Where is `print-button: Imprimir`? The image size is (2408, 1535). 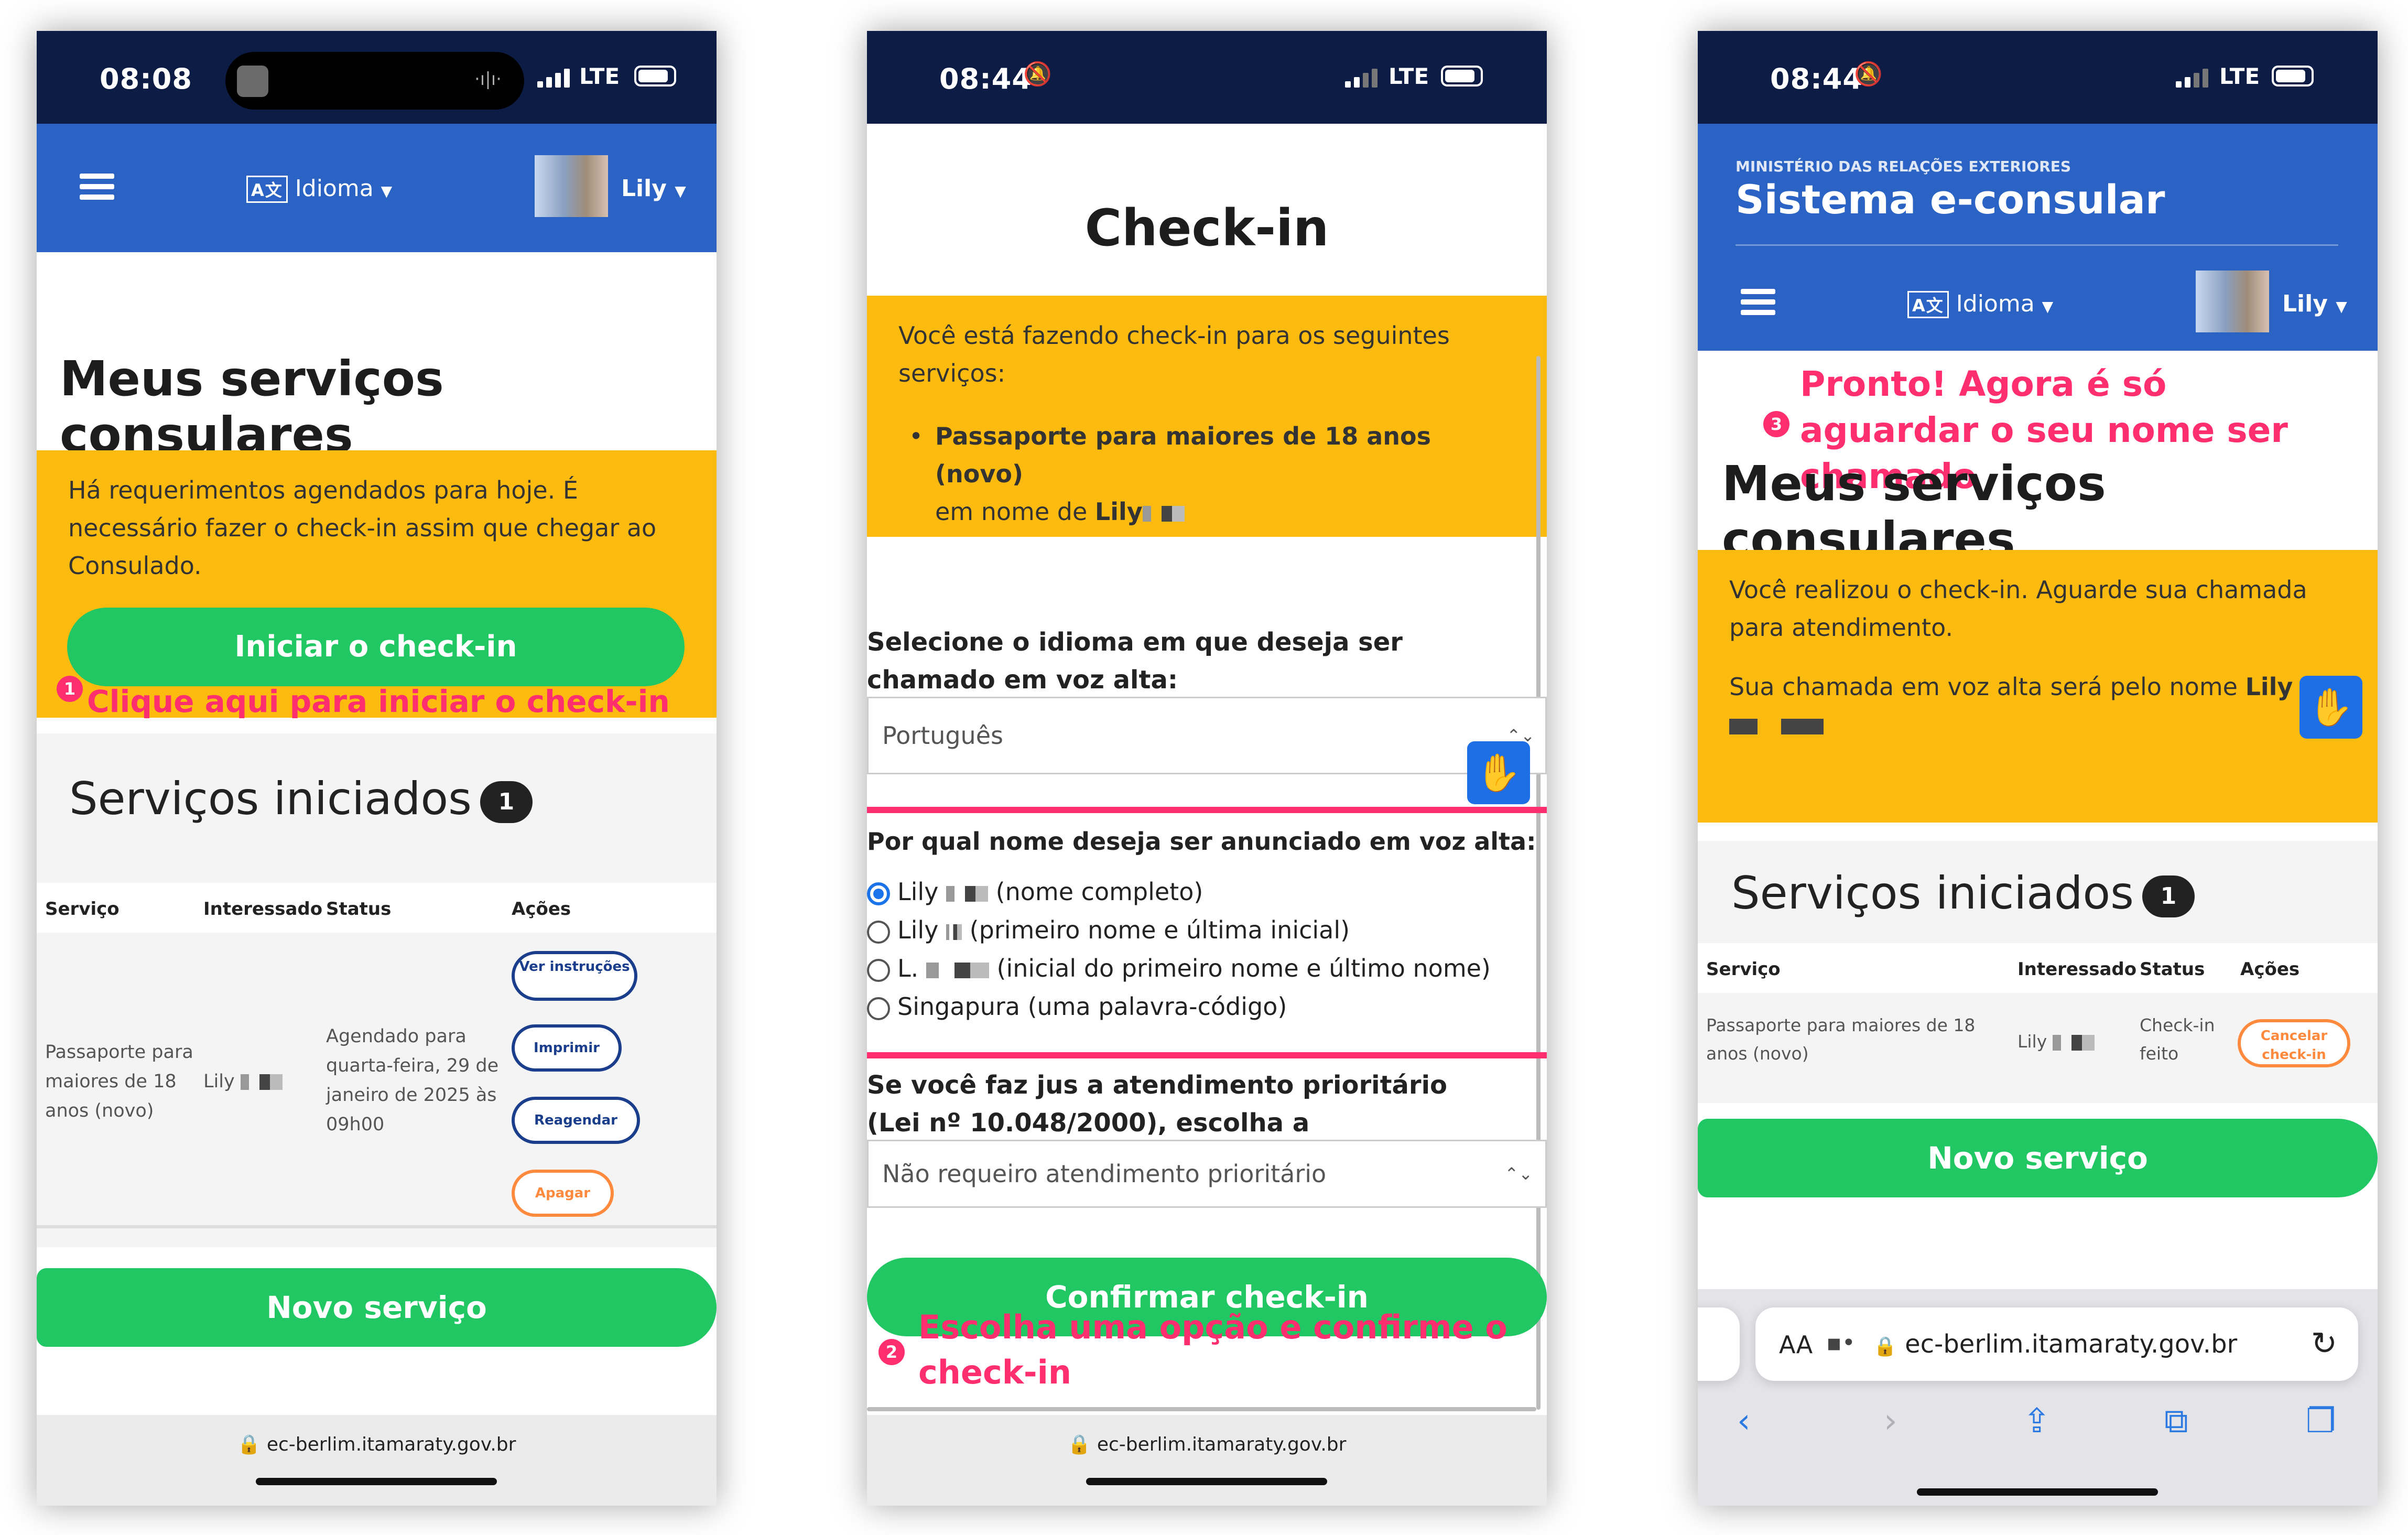 print-button: Imprimir is located at coordinates (567, 1048).